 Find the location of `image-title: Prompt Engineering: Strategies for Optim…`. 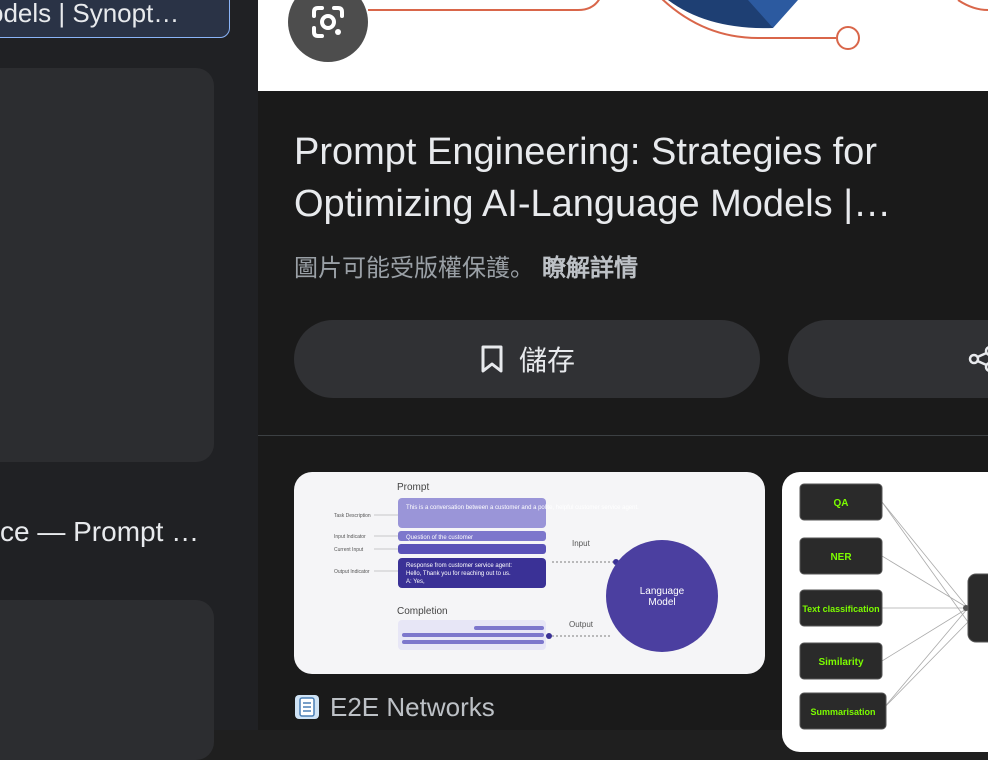

image-title: Prompt Engineering: Strategies for Optim… is located at coordinates (624, 178).